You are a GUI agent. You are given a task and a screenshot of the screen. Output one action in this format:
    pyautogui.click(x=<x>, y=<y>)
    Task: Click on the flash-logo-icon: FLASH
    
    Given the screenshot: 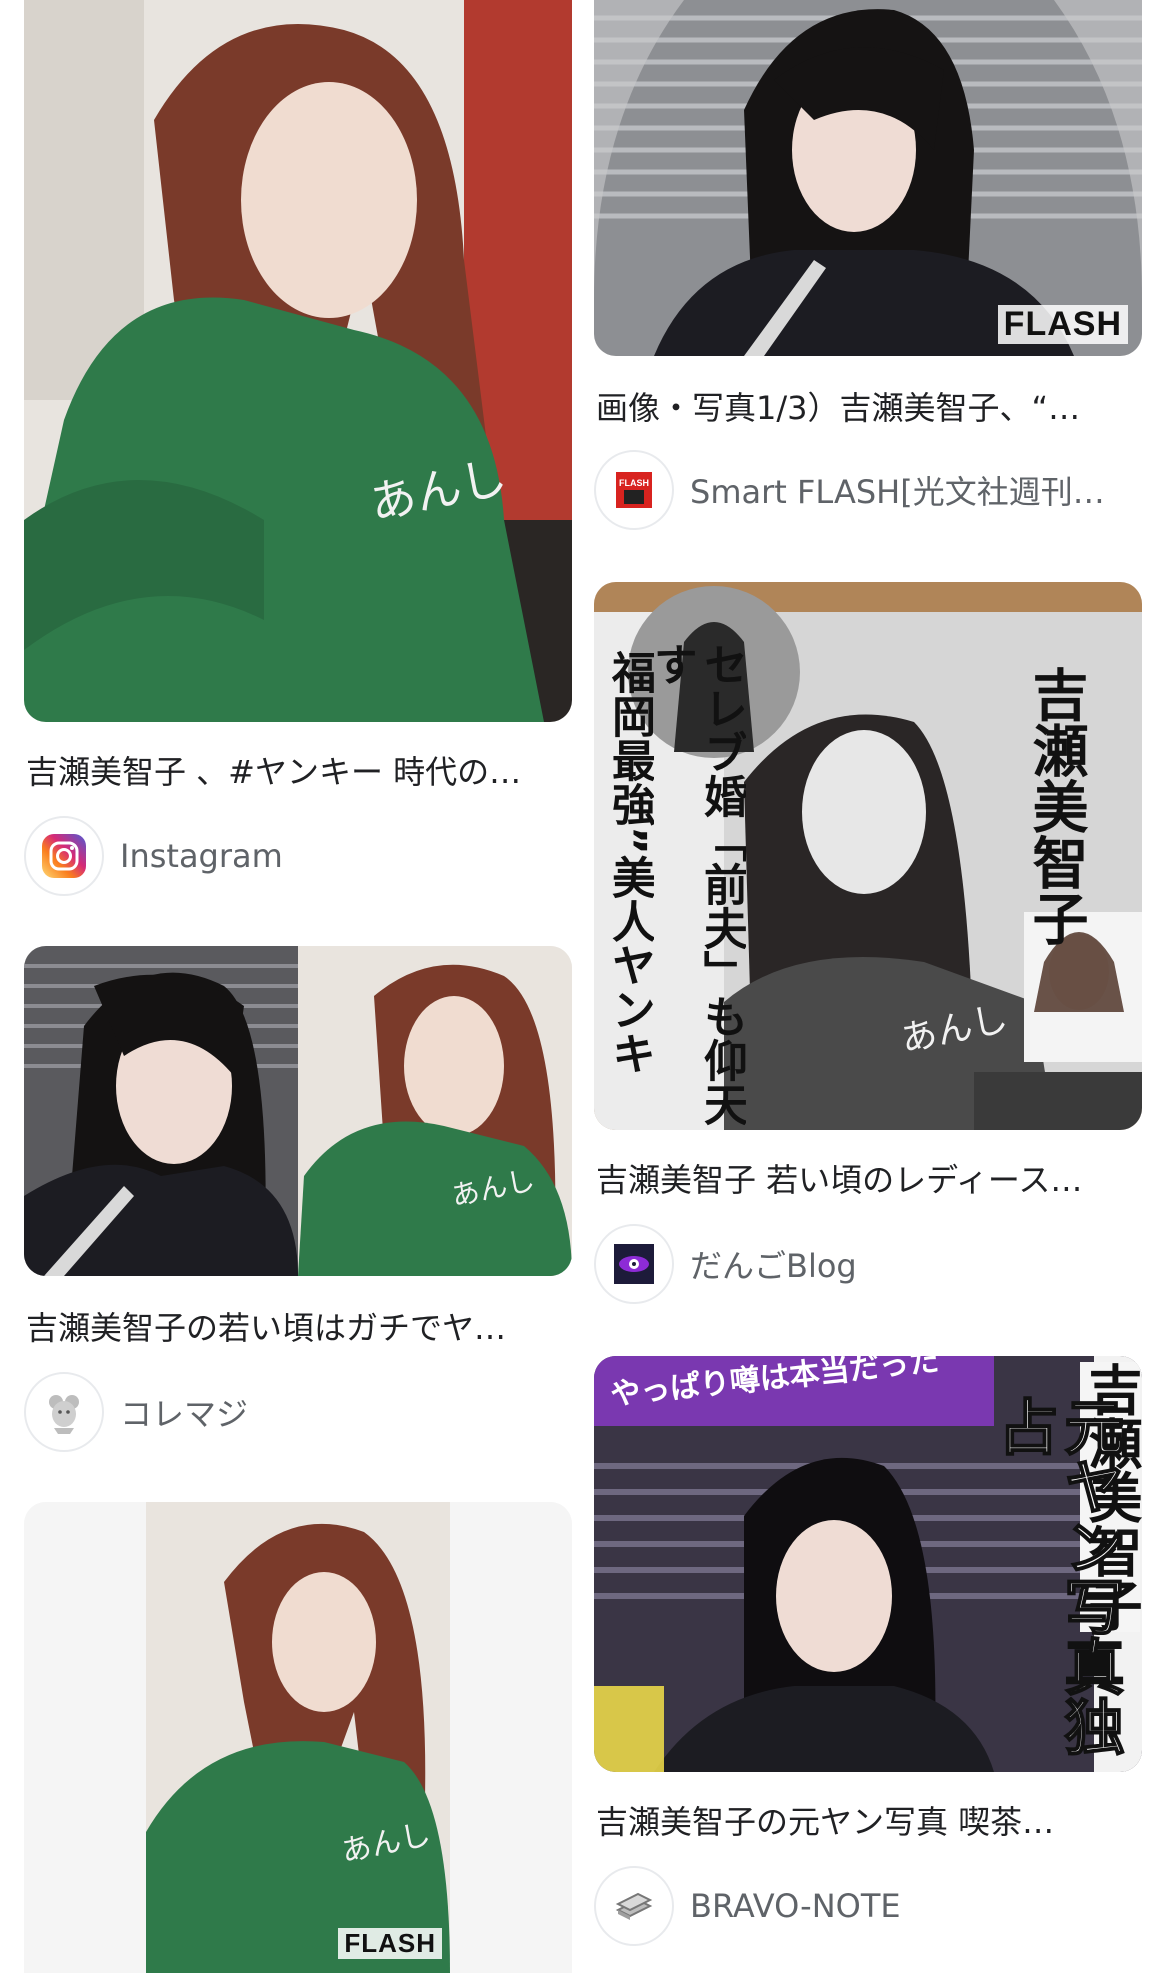 What is the action you would take?
    pyautogui.click(x=634, y=490)
    